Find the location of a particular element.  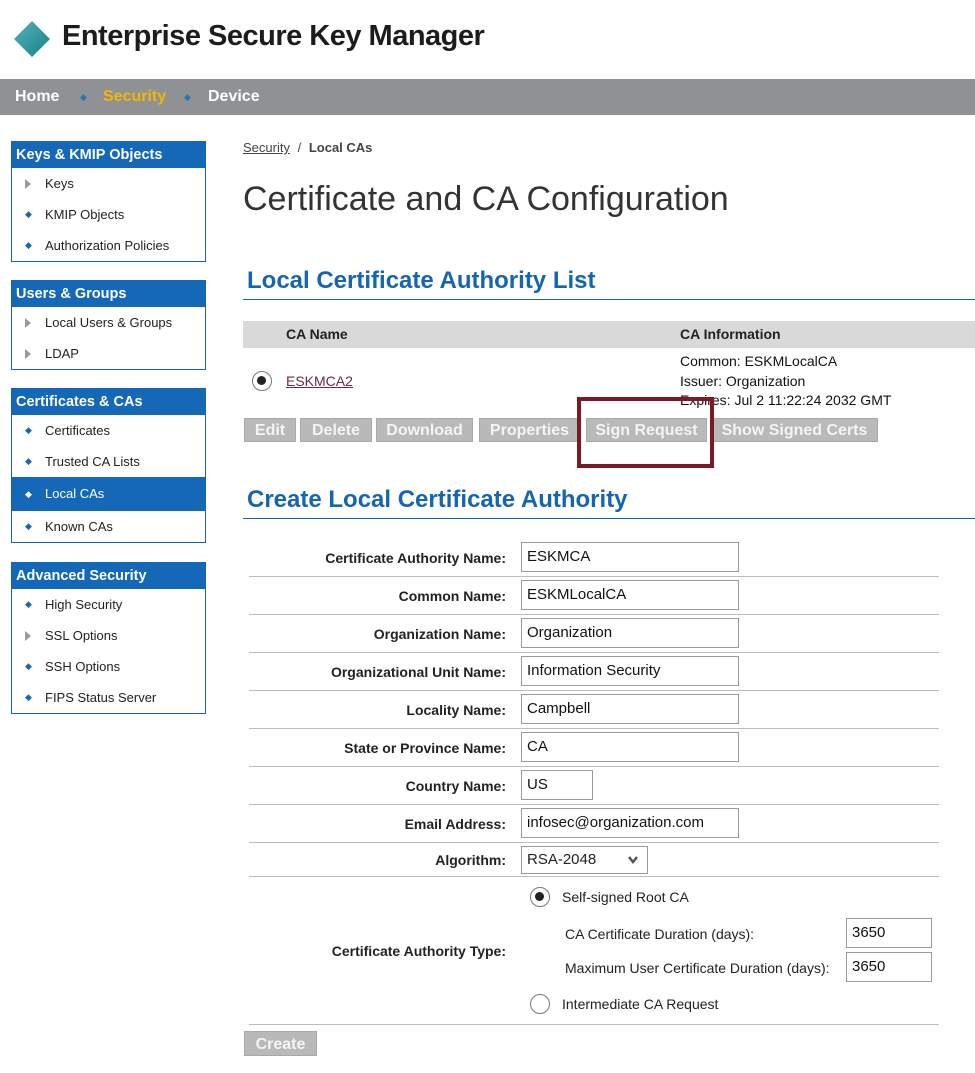

self-signed-root-label: Self-signed Root CA is located at coordinates (625, 897).